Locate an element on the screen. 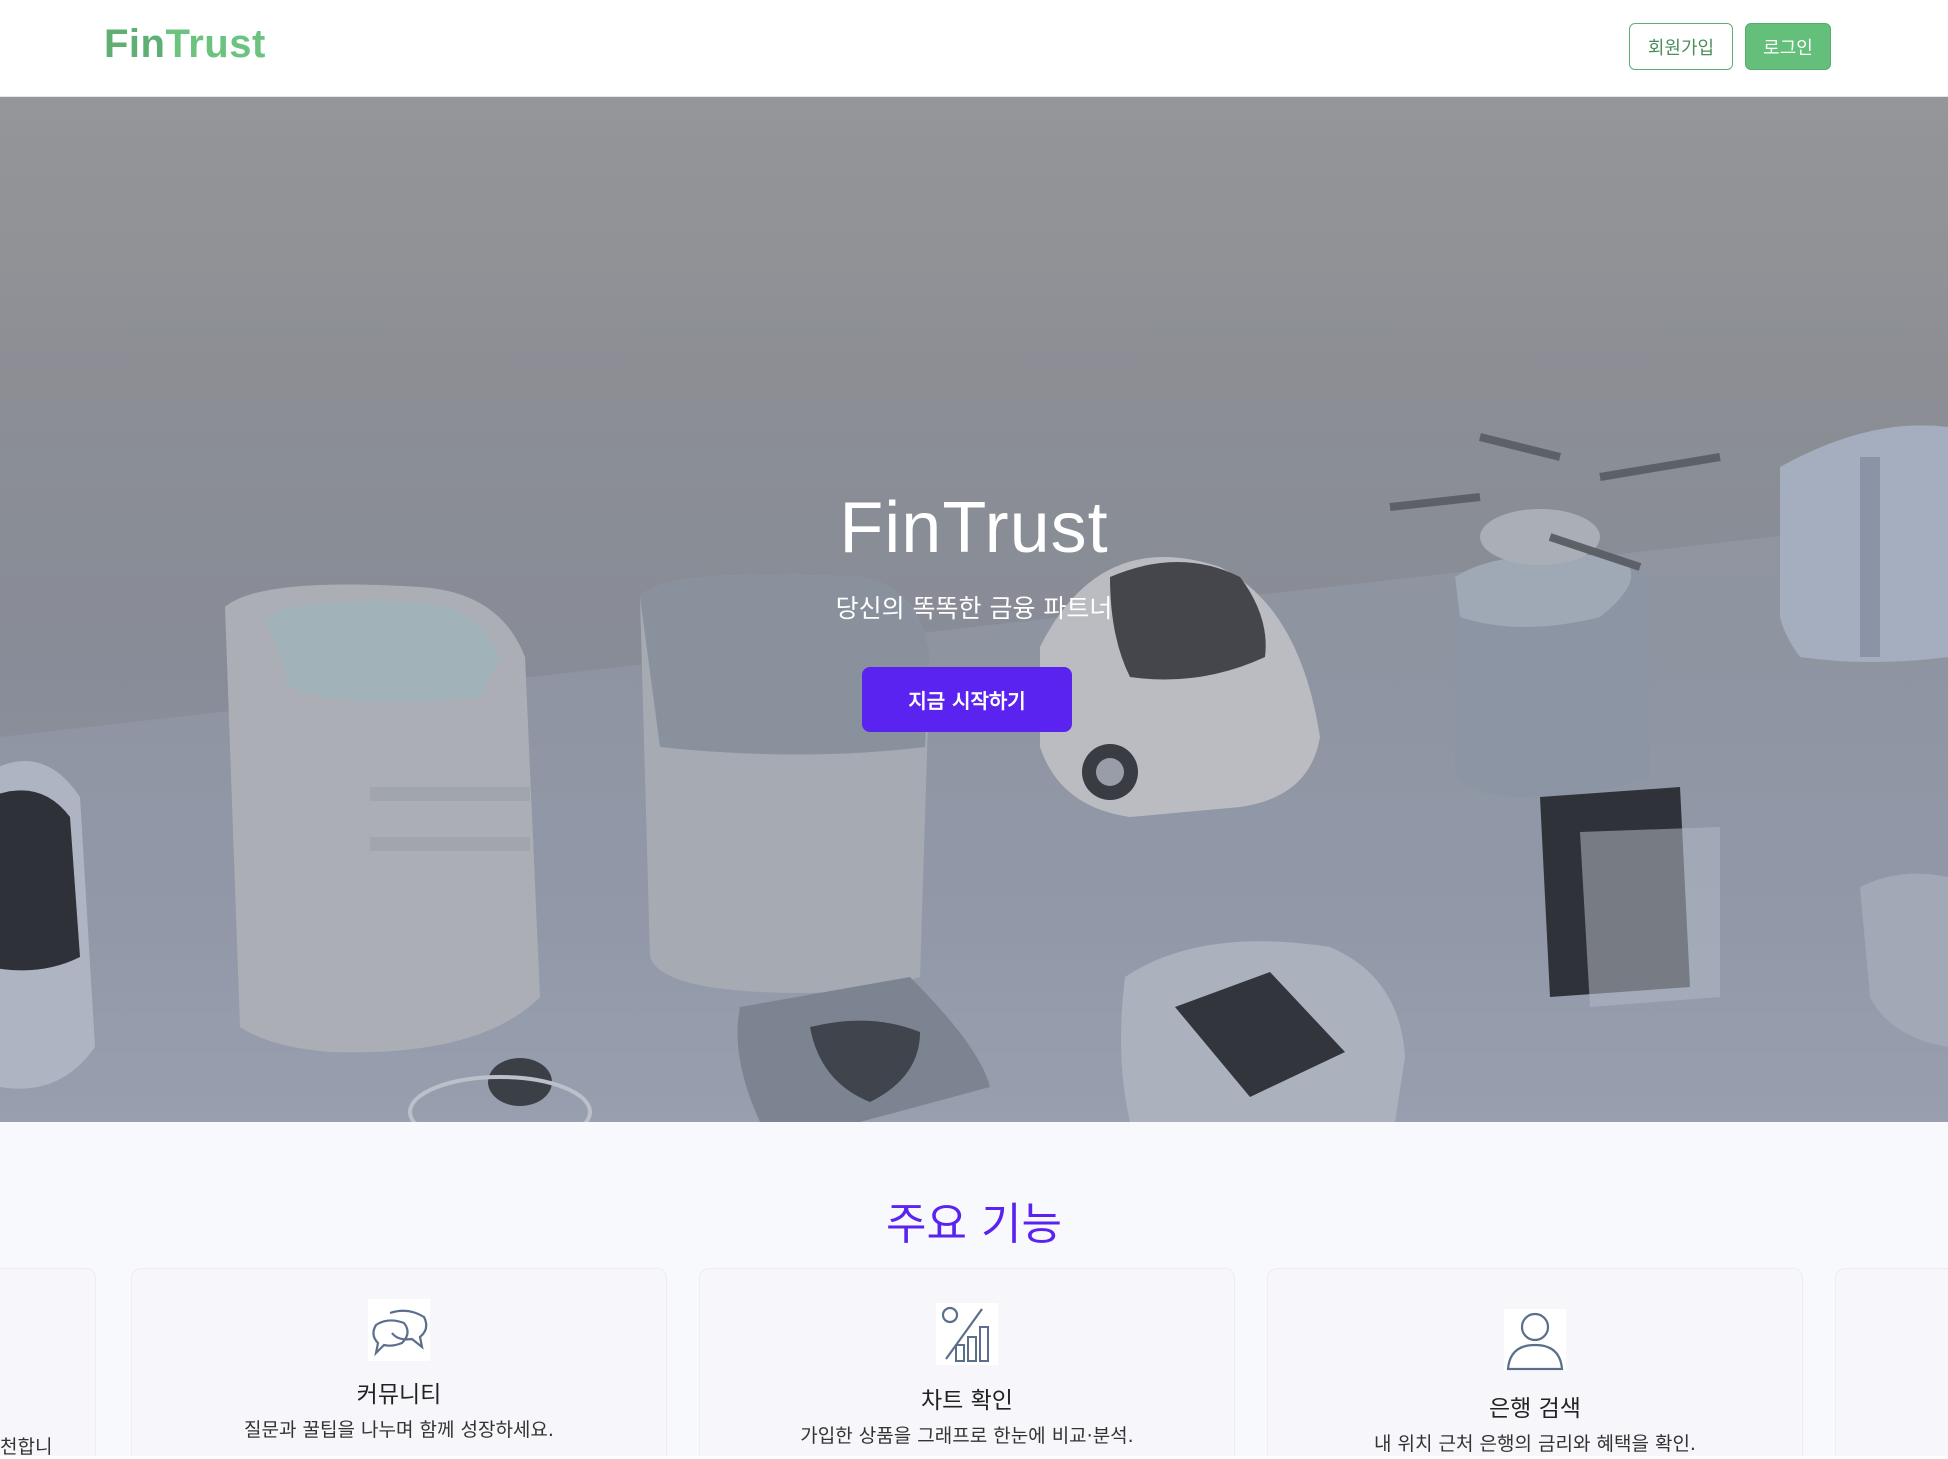 The width and height of the screenshot is (1948, 1459). feature-card-chart: 차트 확인 가입한 상품을 그래프로 한눈에 비교·분석. is located at coordinates (967, 1362).